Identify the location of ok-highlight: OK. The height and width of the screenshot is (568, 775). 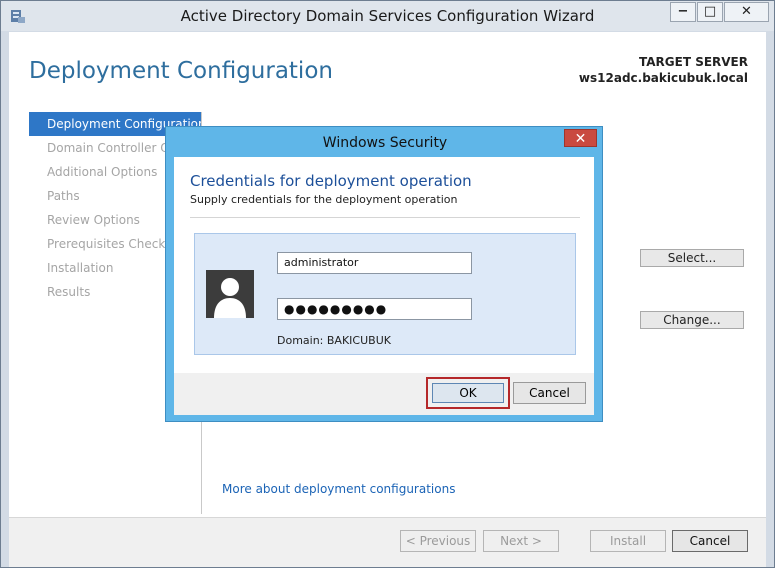
(468, 393).